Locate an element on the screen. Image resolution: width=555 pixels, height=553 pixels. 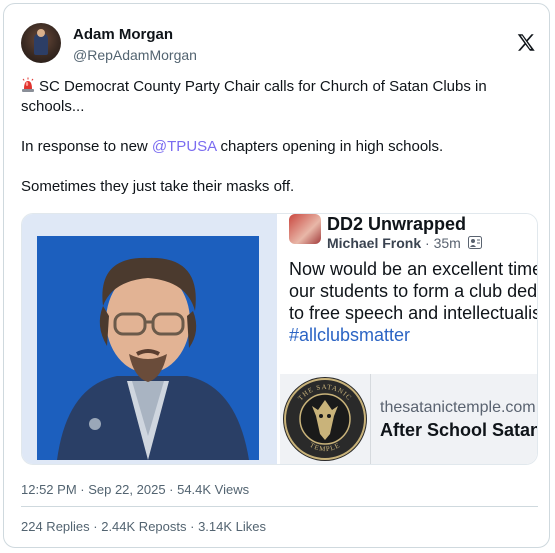
post-line: our students to form a club ded is located at coordinates (413, 291).